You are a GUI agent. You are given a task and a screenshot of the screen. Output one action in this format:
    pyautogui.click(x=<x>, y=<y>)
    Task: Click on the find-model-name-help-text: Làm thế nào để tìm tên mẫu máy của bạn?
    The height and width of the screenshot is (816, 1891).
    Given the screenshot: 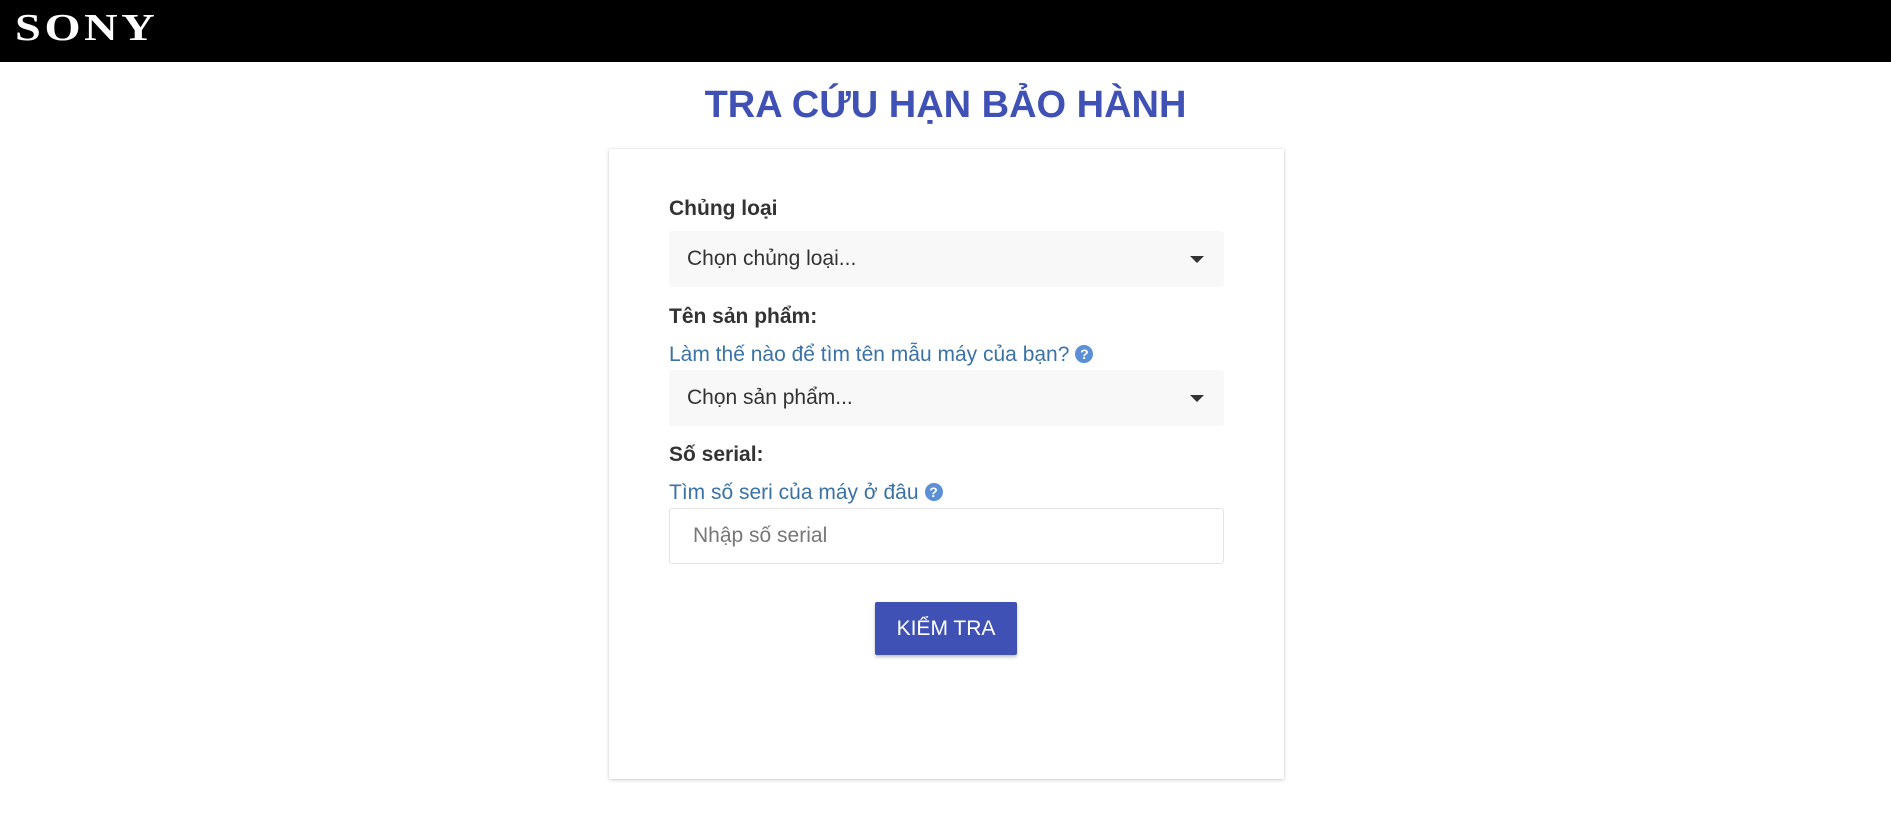 What is the action you would take?
    pyautogui.click(x=869, y=354)
    